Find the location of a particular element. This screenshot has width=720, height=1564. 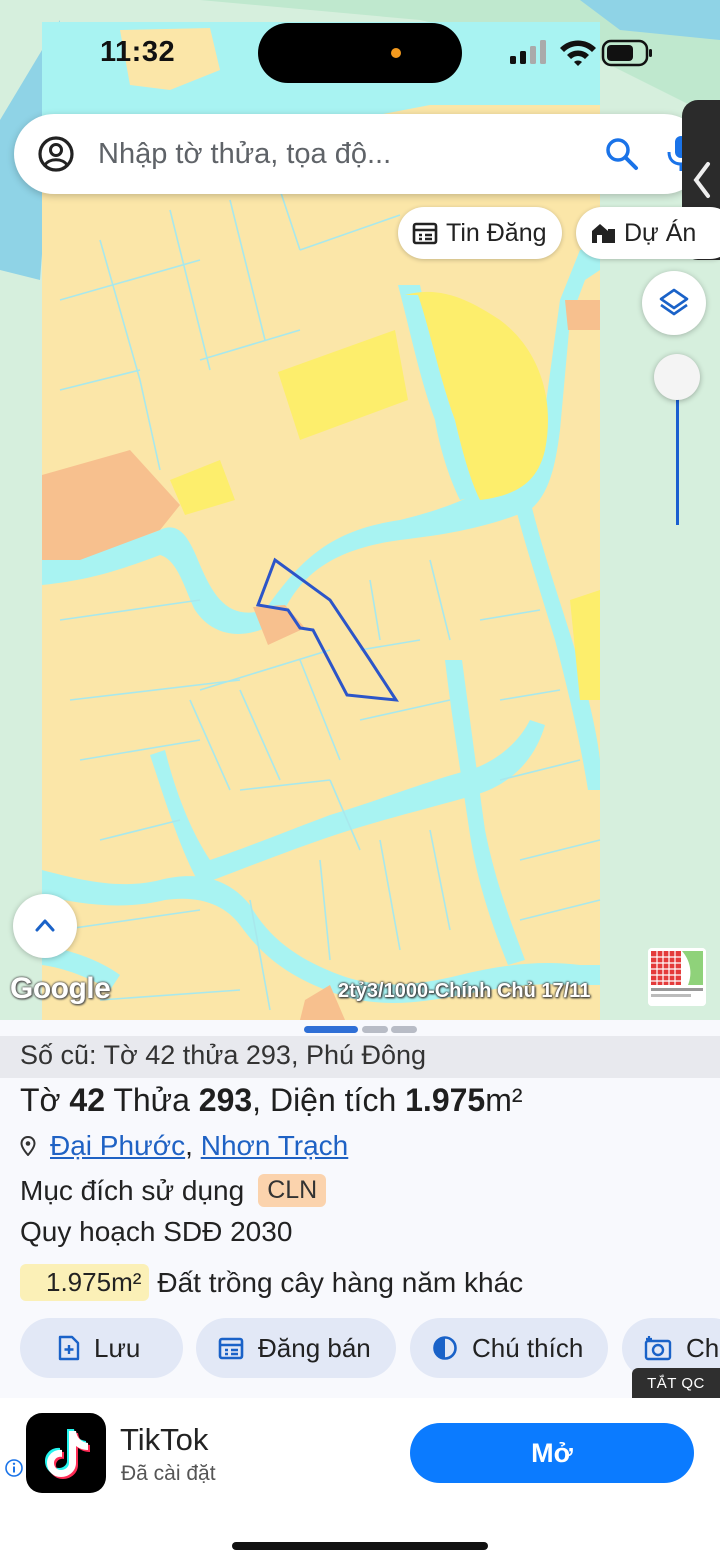

google-attribution: Google is located at coordinates (60, 988).